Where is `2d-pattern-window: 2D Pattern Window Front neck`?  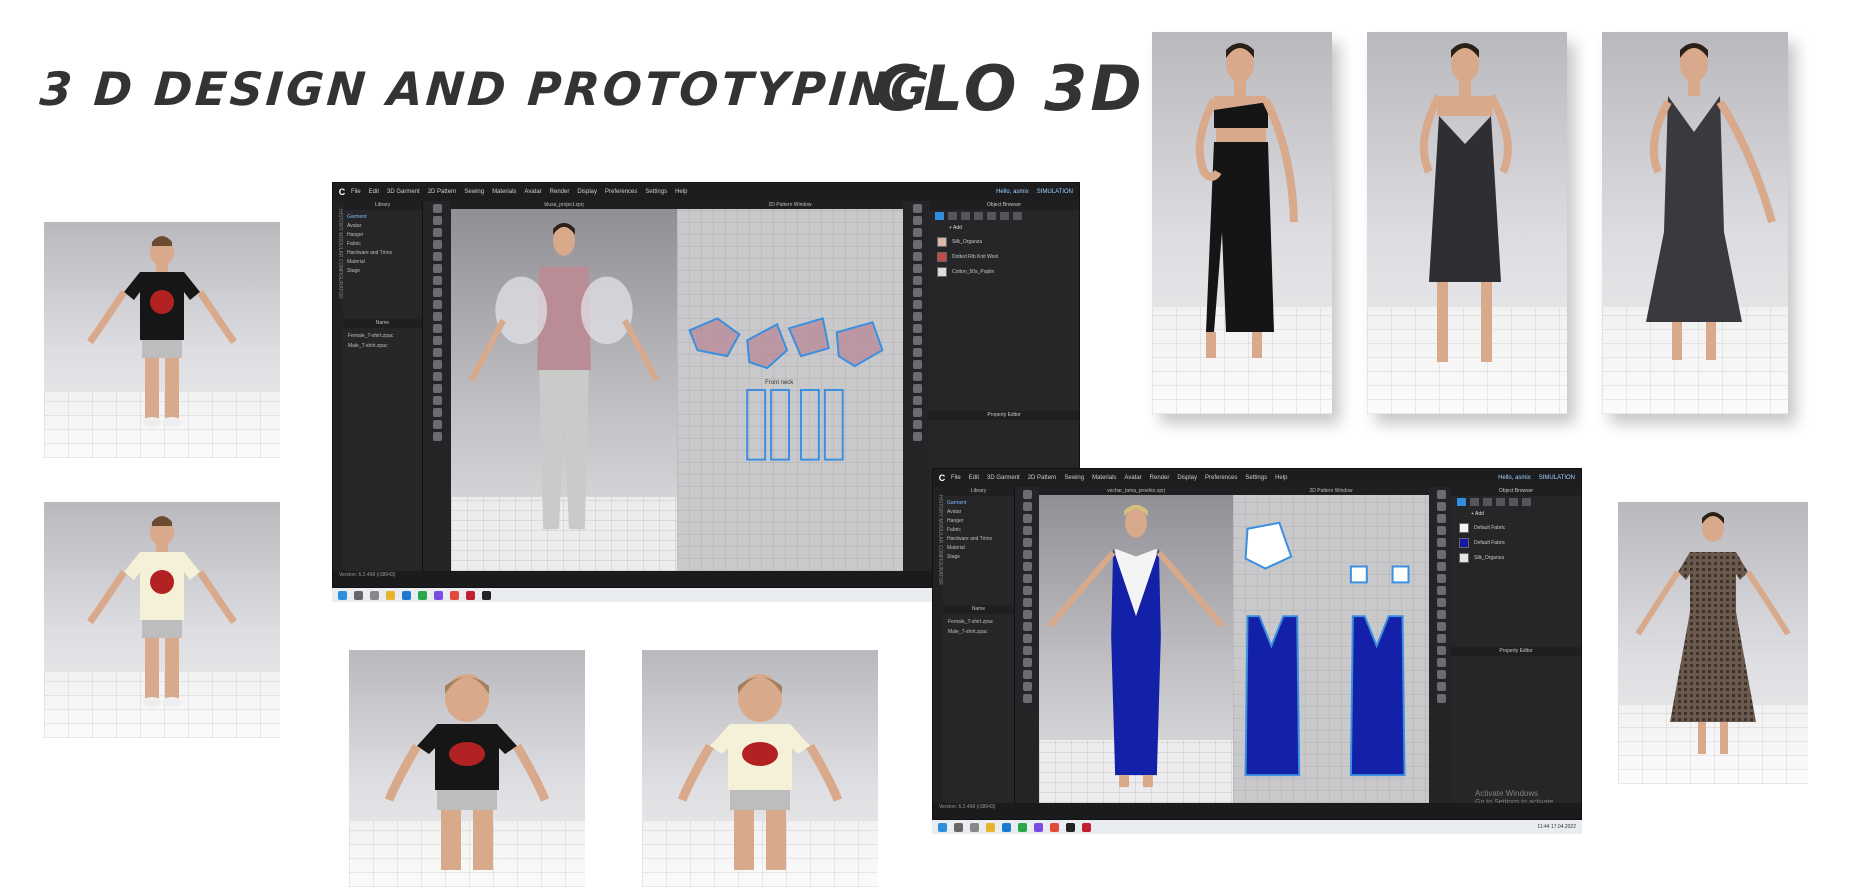 2d-pattern-window: 2D Pattern Window Front neck is located at coordinates (790, 386).